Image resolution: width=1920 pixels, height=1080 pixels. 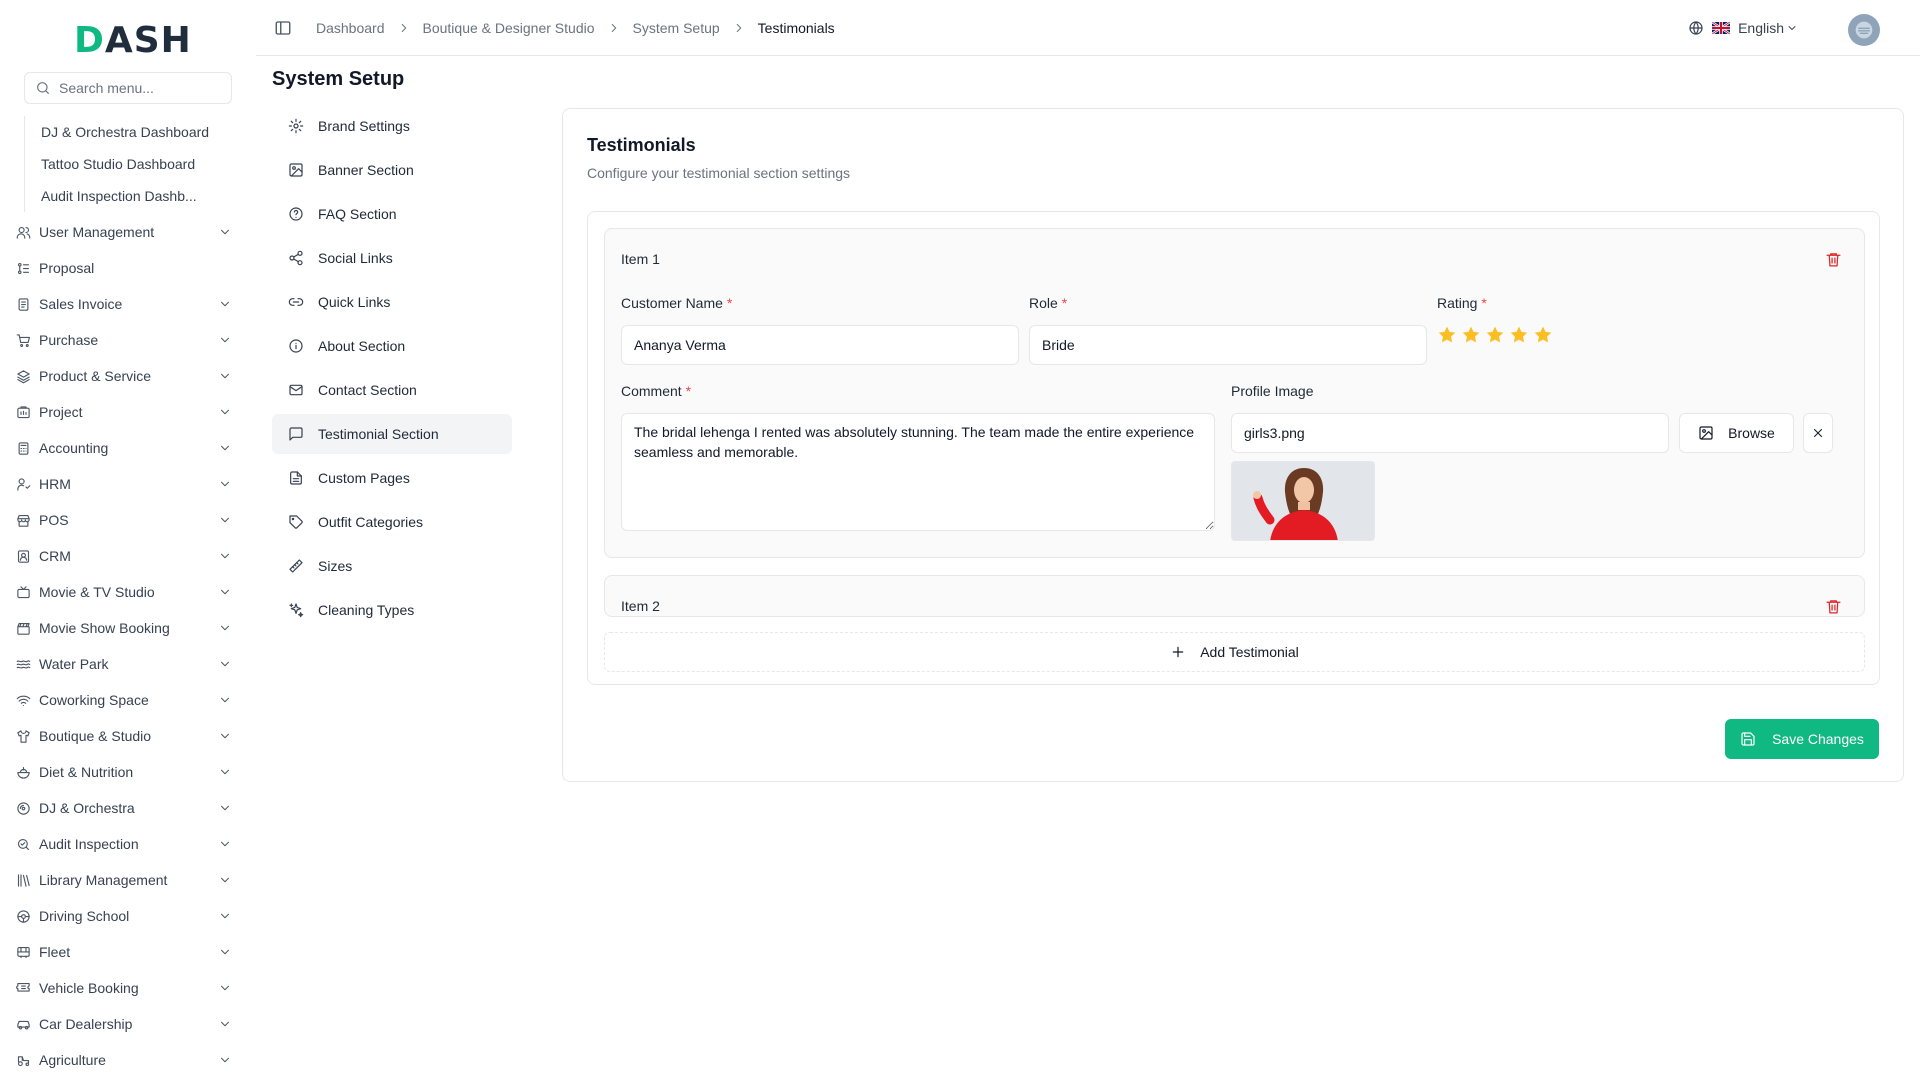 I want to click on setup-nav-banner-section: Banner Section, so click(x=392, y=170).